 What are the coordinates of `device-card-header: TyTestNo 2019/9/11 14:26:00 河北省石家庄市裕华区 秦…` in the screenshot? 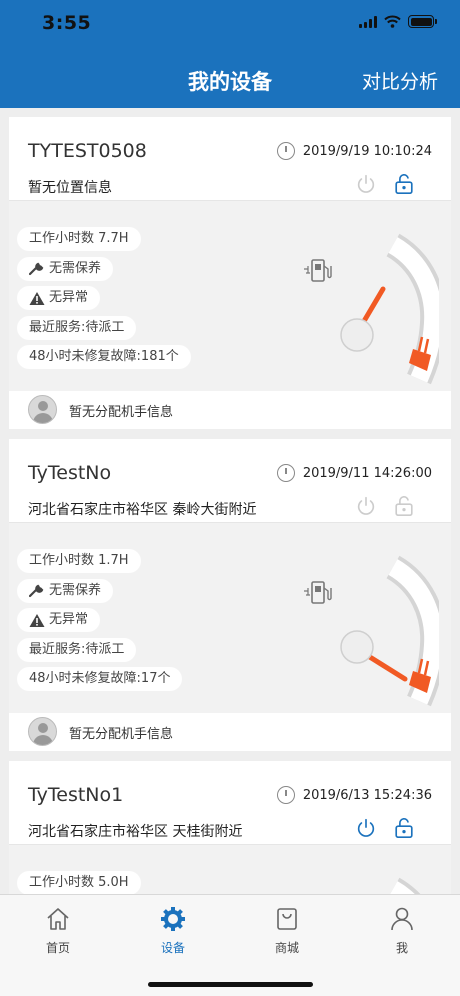 It's located at (230, 481).